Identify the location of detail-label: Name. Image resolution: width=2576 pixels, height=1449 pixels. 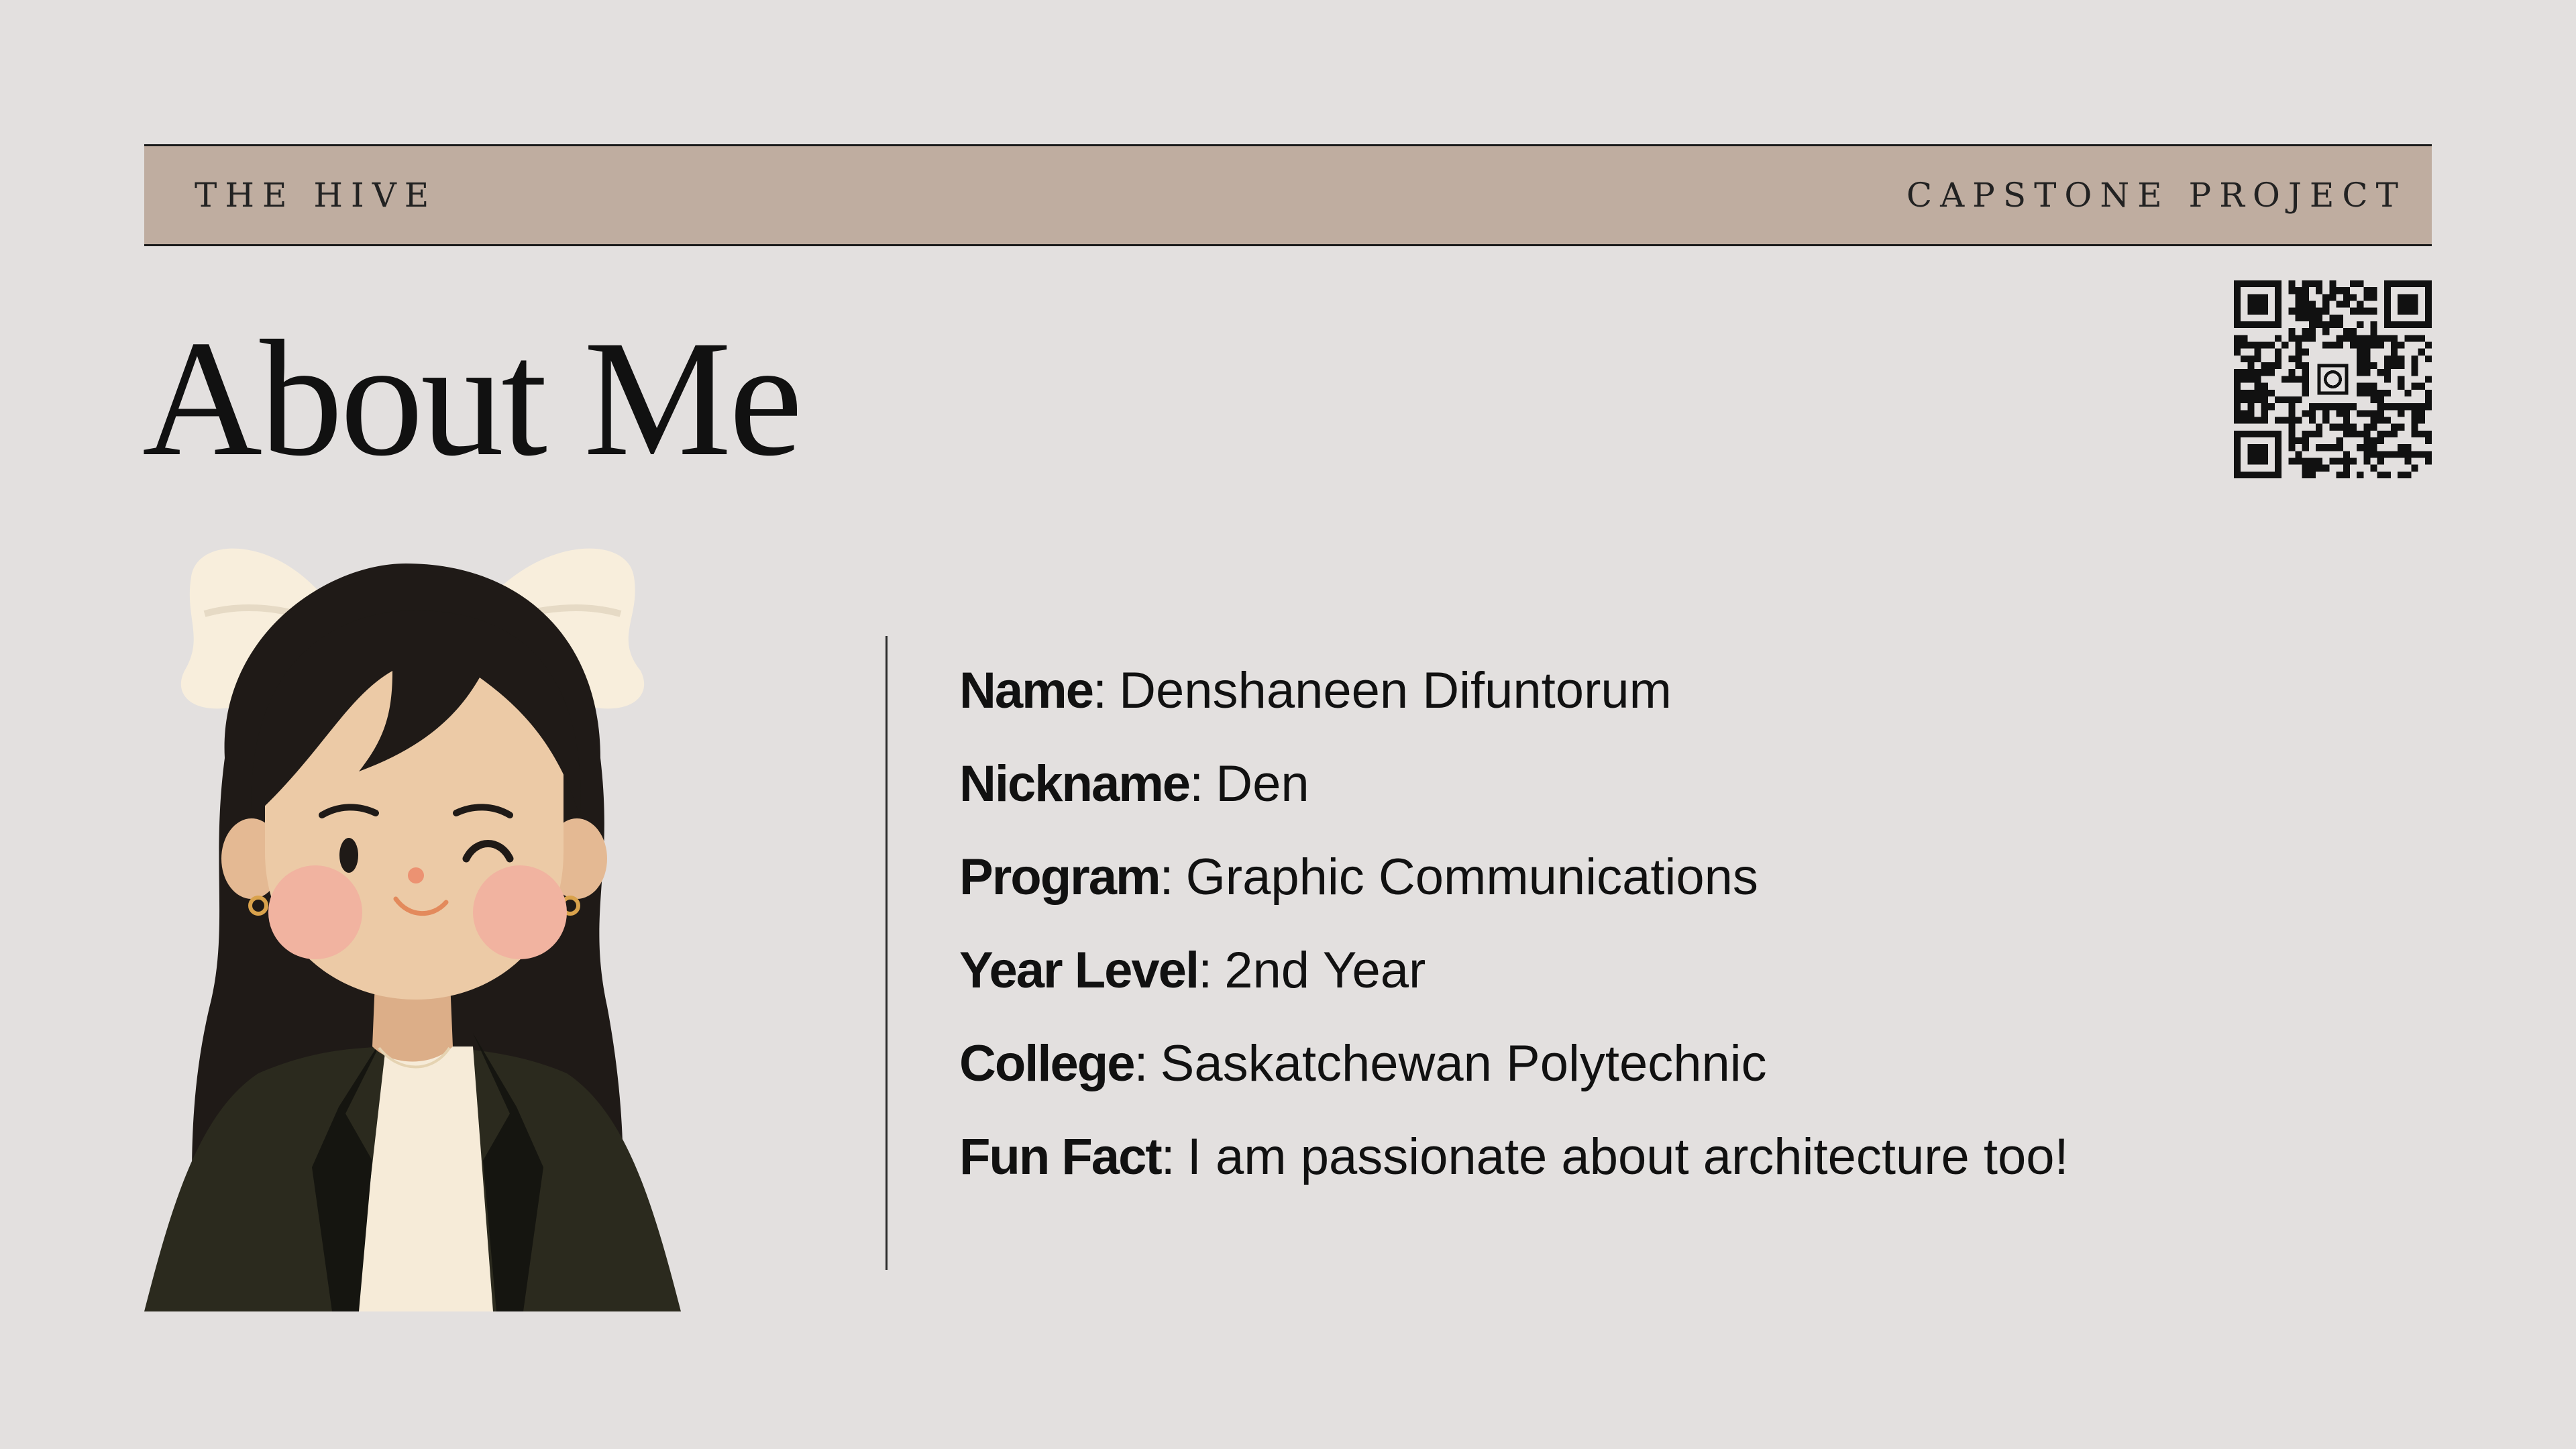
(1026, 690).